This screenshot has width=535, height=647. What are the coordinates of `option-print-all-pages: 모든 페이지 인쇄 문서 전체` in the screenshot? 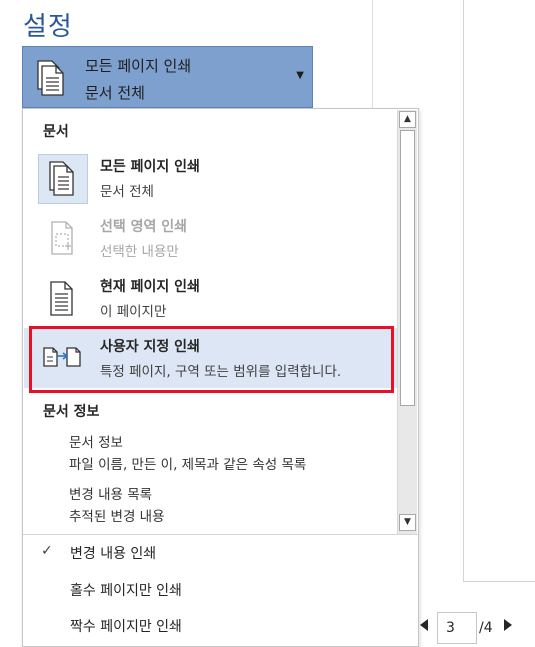 It's located at (210, 178).